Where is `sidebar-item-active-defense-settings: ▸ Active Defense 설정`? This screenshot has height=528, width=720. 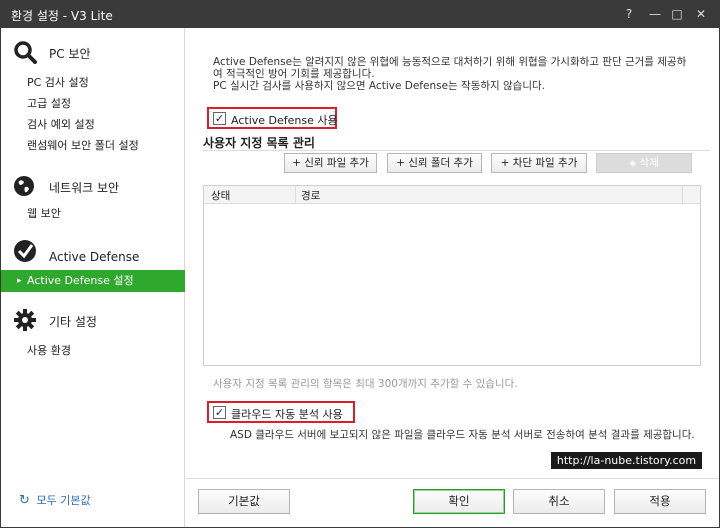
sidebar-item-active-defense-settings: ▸ Active Defense 설정 is located at coordinates (93, 281).